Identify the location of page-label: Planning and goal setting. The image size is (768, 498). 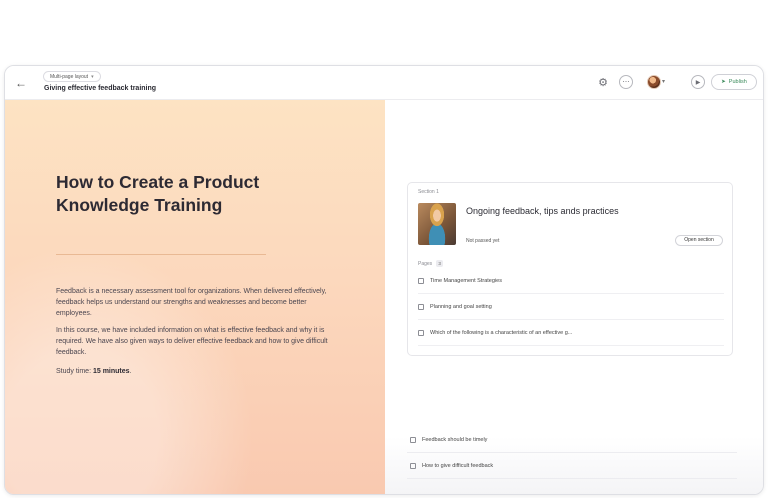
(461, 306).